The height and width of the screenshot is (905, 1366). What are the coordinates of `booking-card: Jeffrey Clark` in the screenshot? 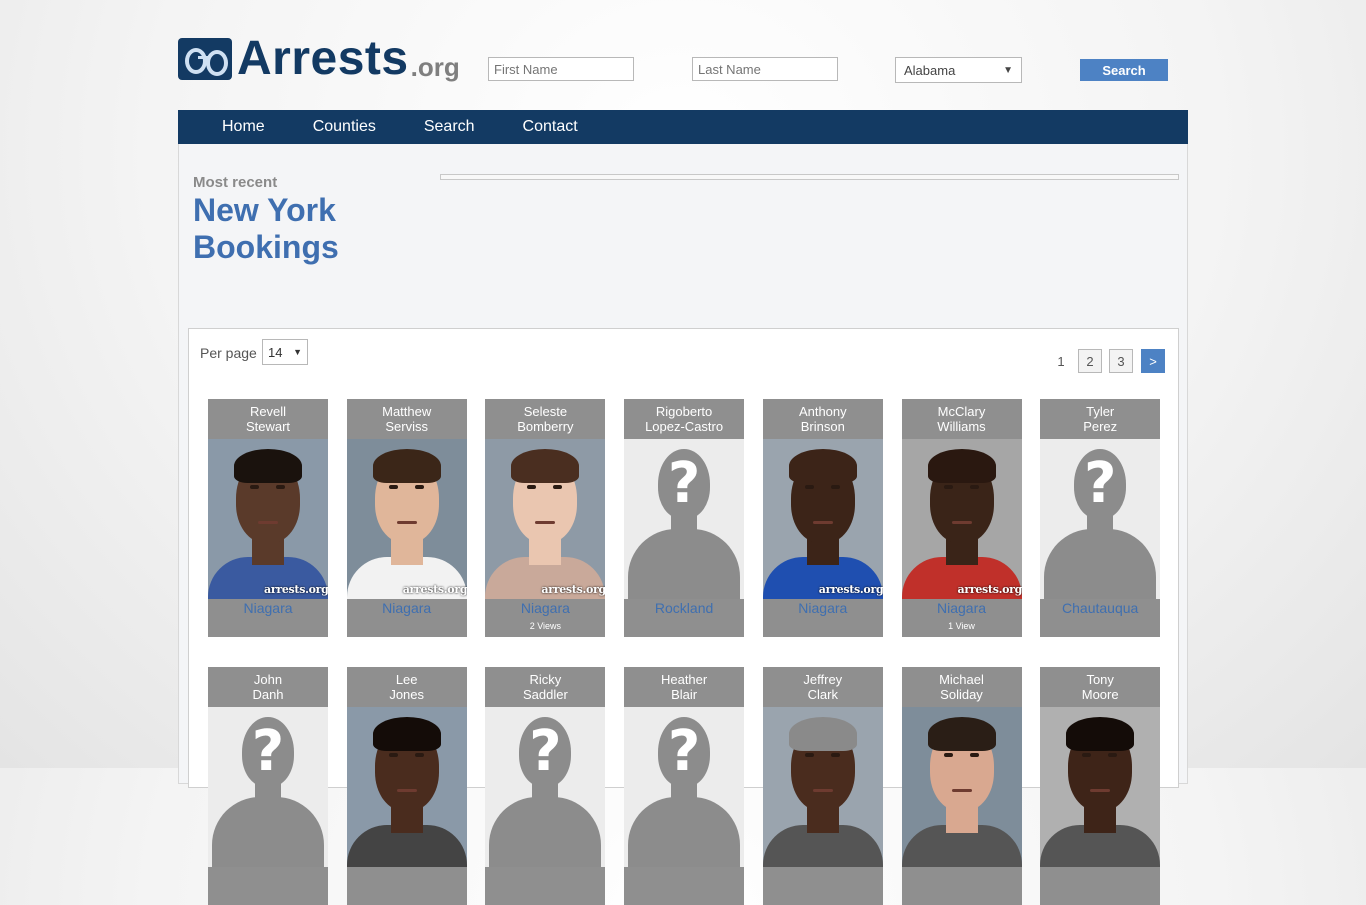 It's located at (822, 786).